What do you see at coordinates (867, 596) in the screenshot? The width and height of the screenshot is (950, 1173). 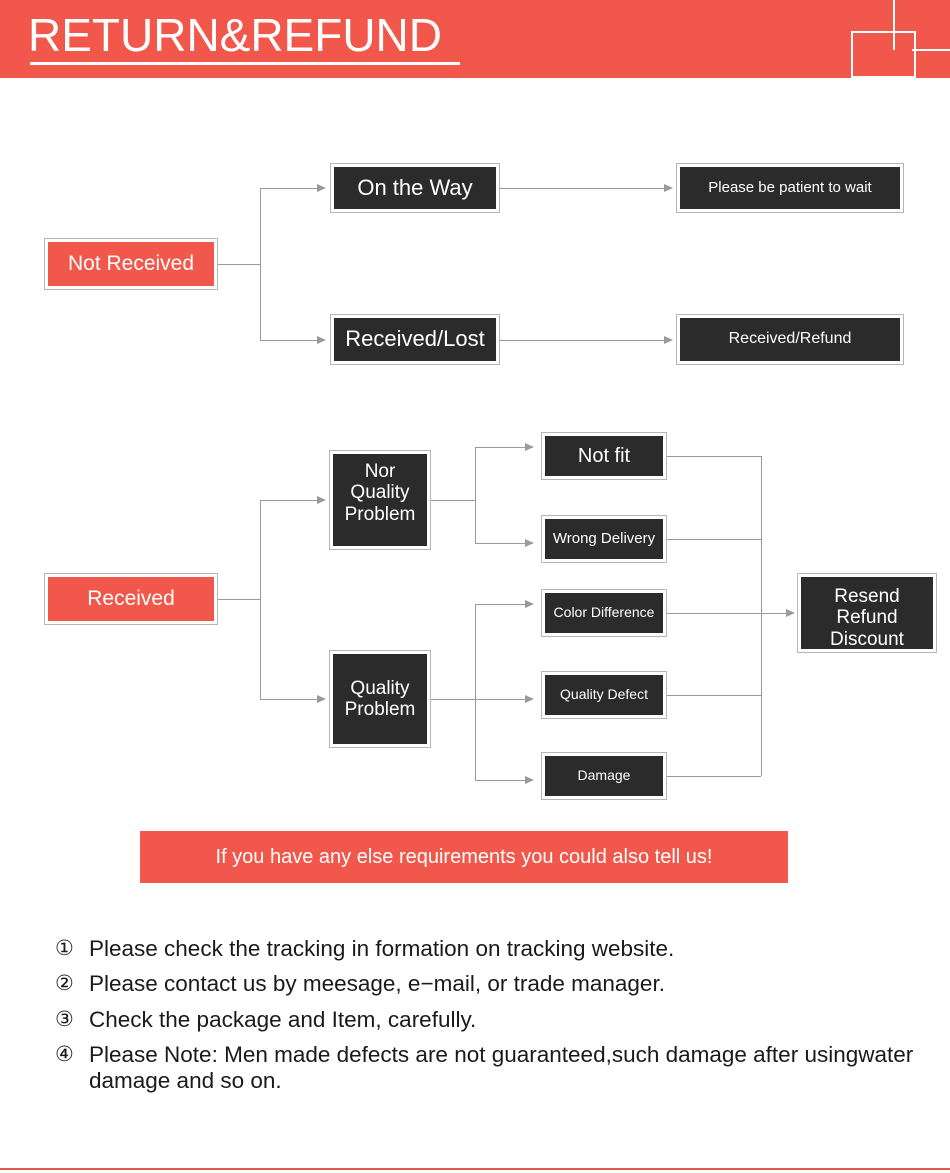 I see `node-outcome-line-1: Resend` at bounding box center [867, 596].